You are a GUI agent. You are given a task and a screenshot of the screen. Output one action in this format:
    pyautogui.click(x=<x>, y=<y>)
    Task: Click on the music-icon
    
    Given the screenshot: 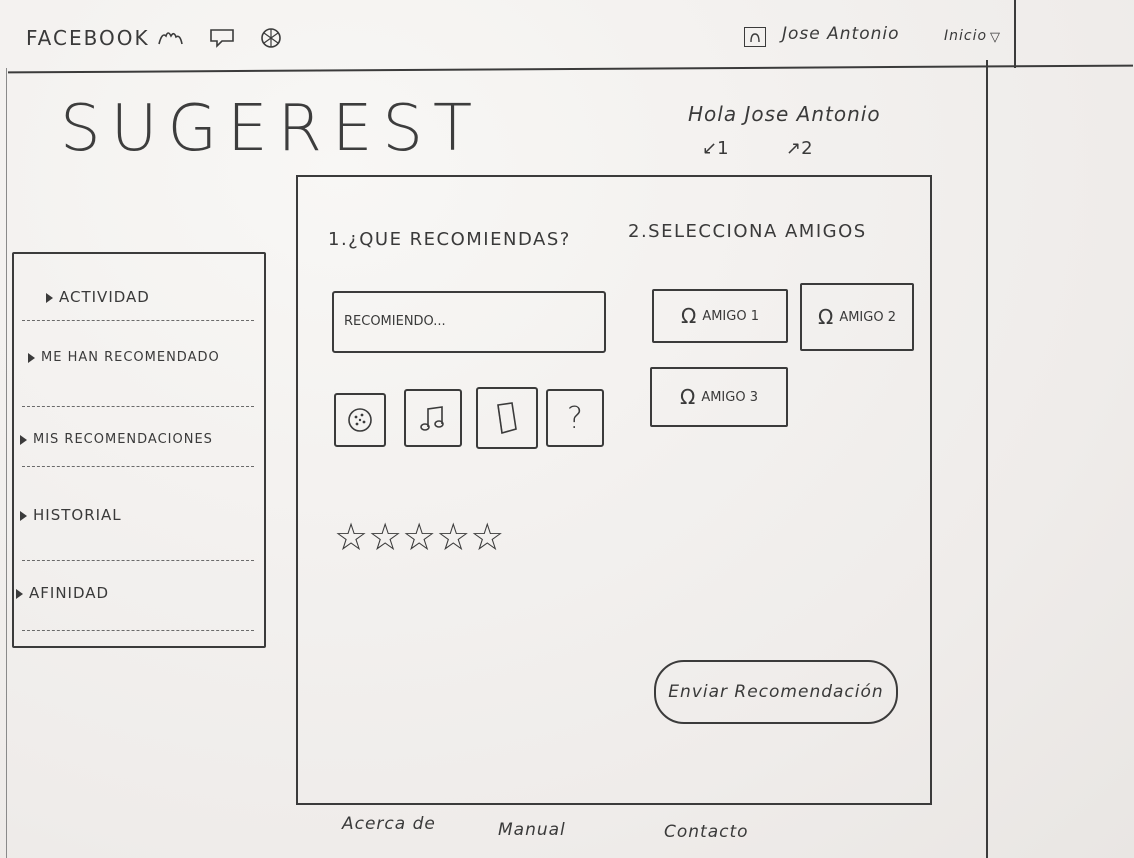 What is the action you would take?
    pyautogui.click(x=432, y=418)
    